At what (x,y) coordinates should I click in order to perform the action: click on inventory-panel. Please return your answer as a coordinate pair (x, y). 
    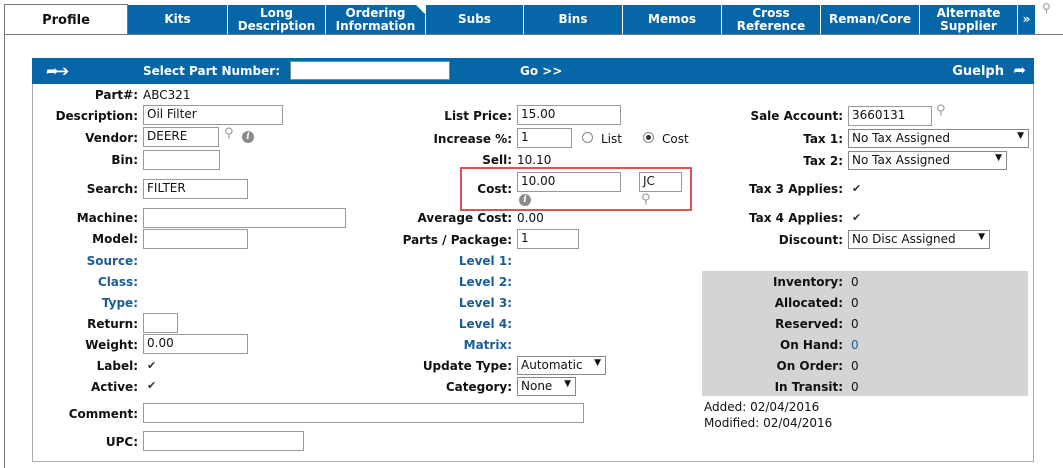
    Looking at the image, I should click on (865, 333).